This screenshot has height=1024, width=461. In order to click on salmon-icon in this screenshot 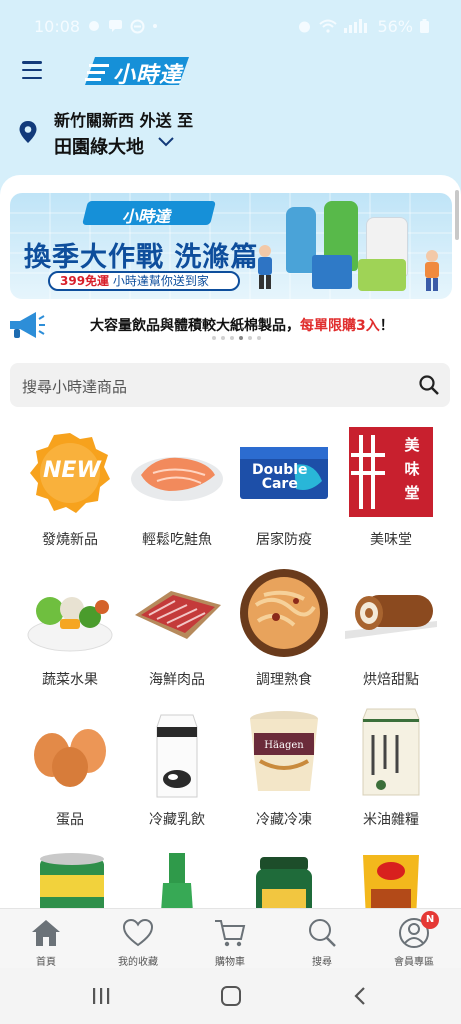, I will do `click(177, 473)`.